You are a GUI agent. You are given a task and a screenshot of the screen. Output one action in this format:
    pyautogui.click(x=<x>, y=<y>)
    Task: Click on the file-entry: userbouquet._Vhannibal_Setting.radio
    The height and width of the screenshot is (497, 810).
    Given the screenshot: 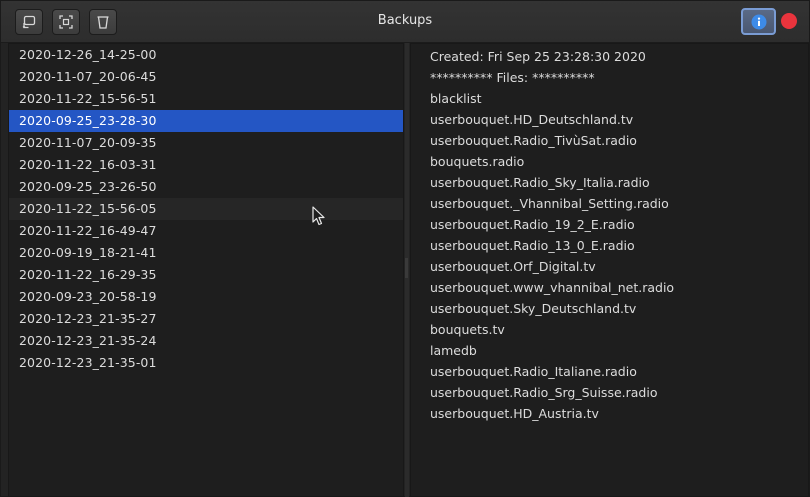 What is the action you would take?
    pyautogui.click(x=549, y=203)
    